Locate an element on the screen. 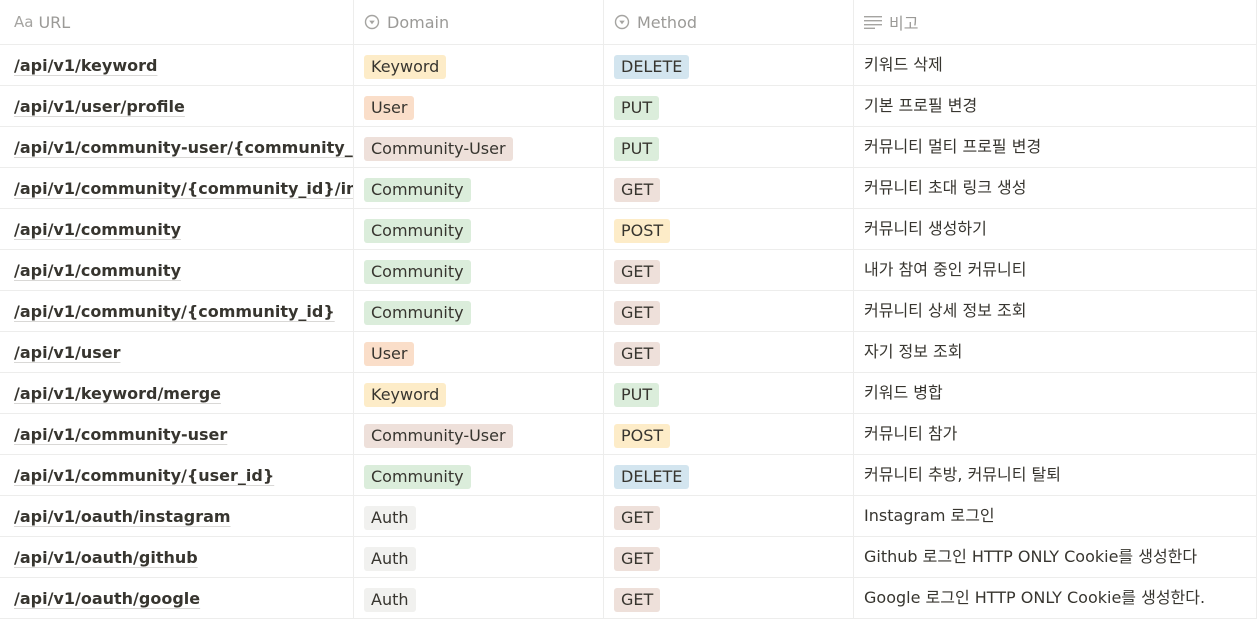 The image size is (1257, 622). table-row: /api/v1/user User GET 자기 정보 조회 is located at coordinates (628, 352).